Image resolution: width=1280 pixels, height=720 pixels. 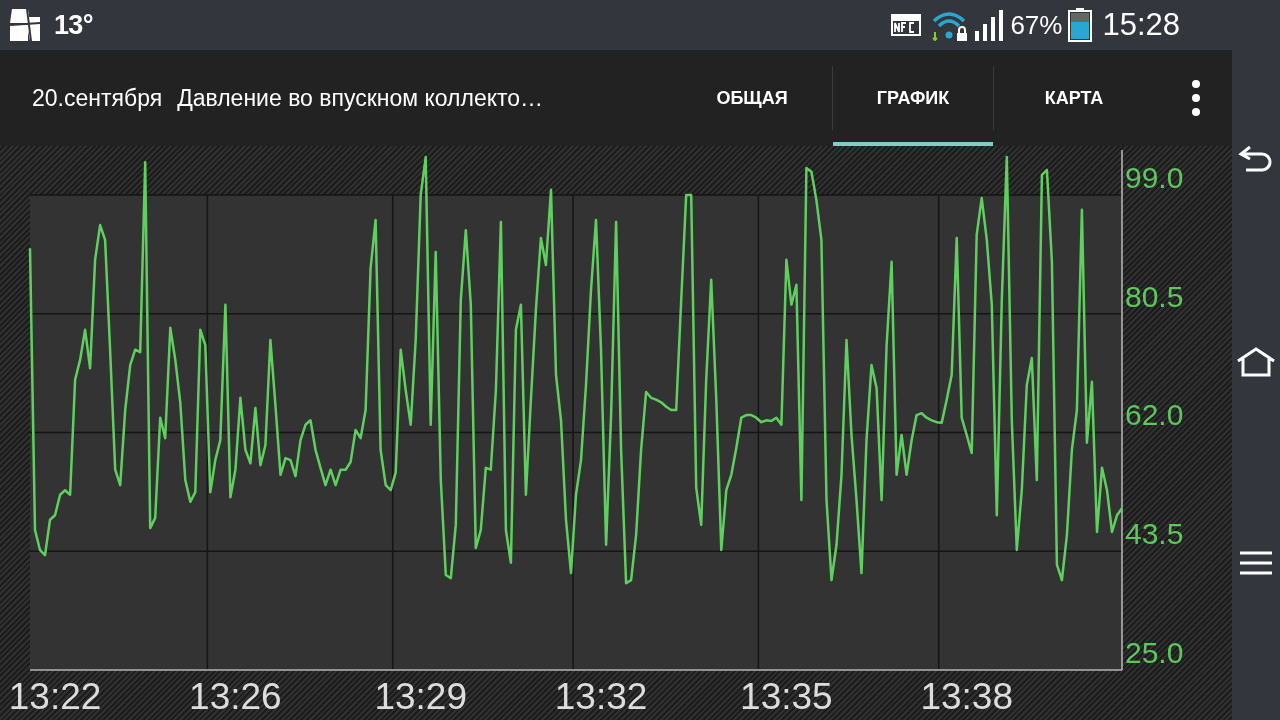 I want to click on y-axis-label: 80.5, so click(x=1154, y=296).